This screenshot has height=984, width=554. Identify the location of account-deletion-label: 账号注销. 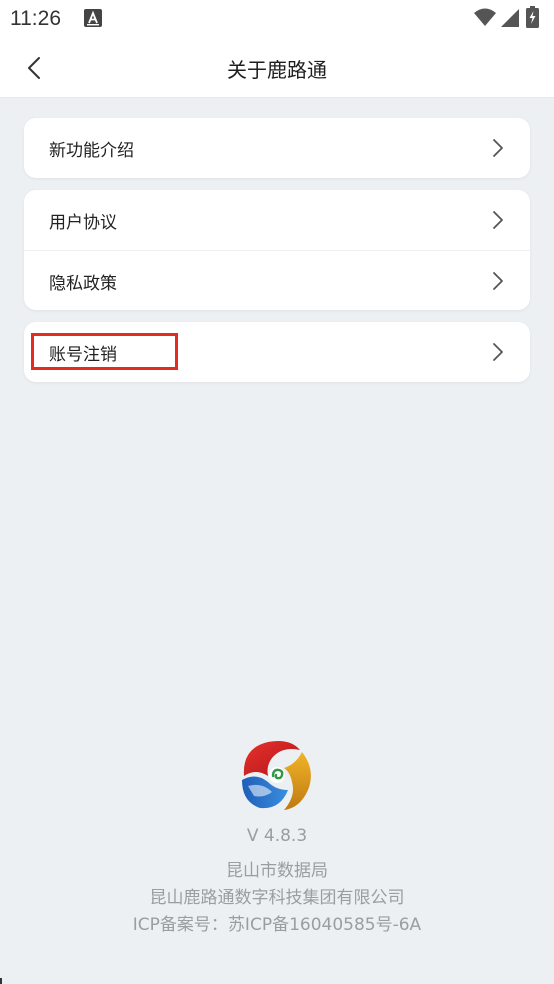
(83, 355).